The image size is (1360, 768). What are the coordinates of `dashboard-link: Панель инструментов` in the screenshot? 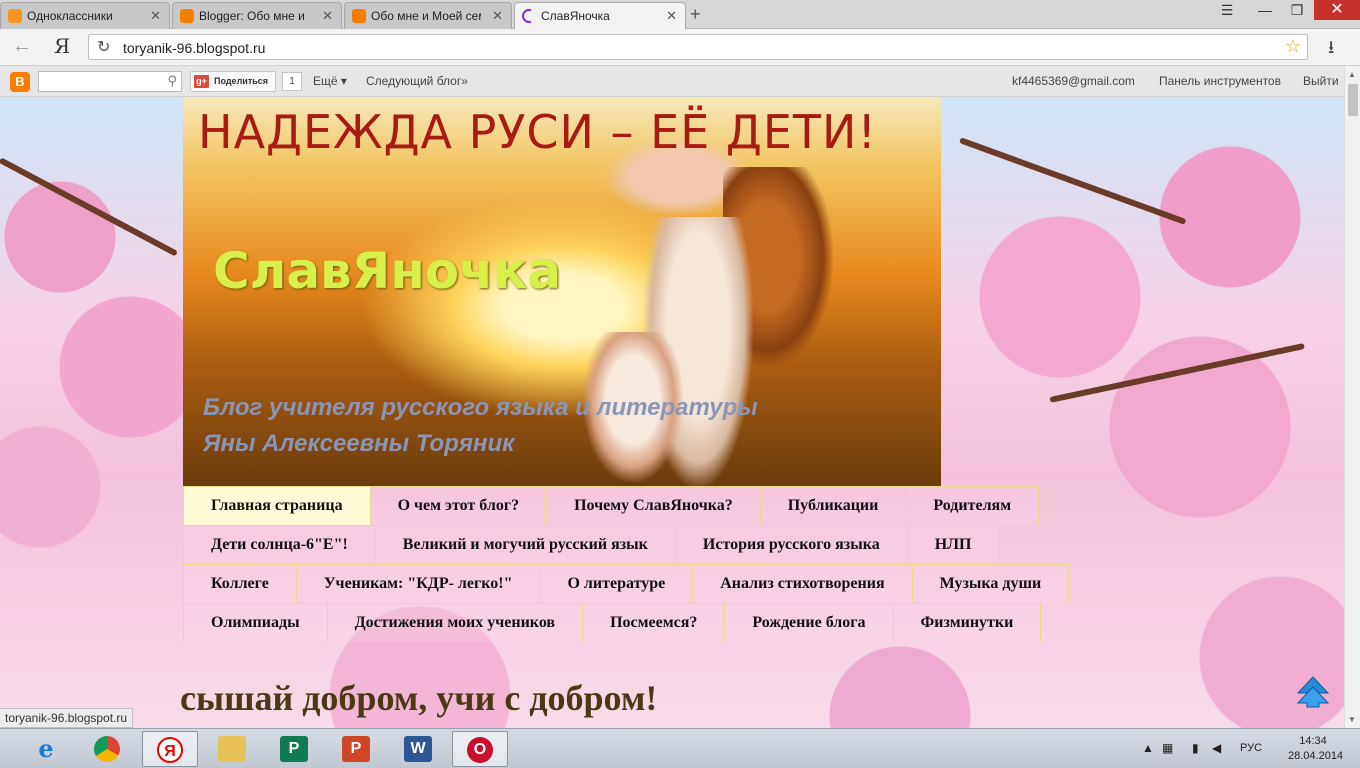 It's located at (1220, 81).